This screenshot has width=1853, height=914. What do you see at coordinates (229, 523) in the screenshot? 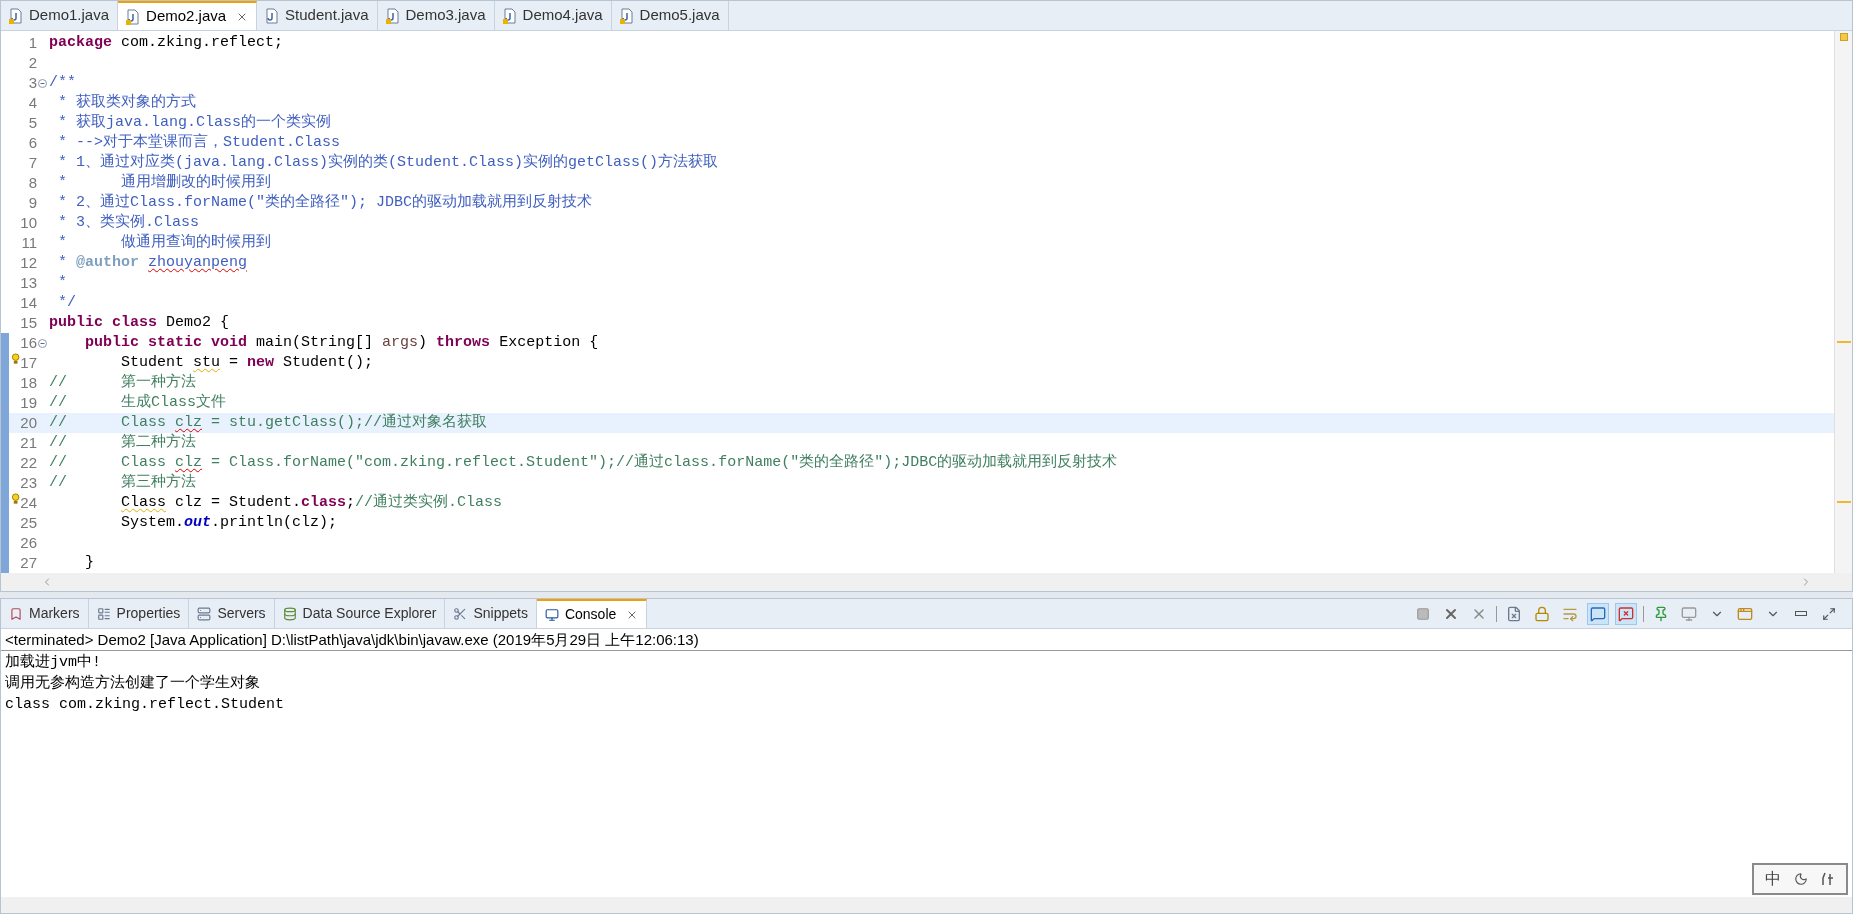
I see `code-line: System.out.println(clz);` at bounding box center [229, 523].